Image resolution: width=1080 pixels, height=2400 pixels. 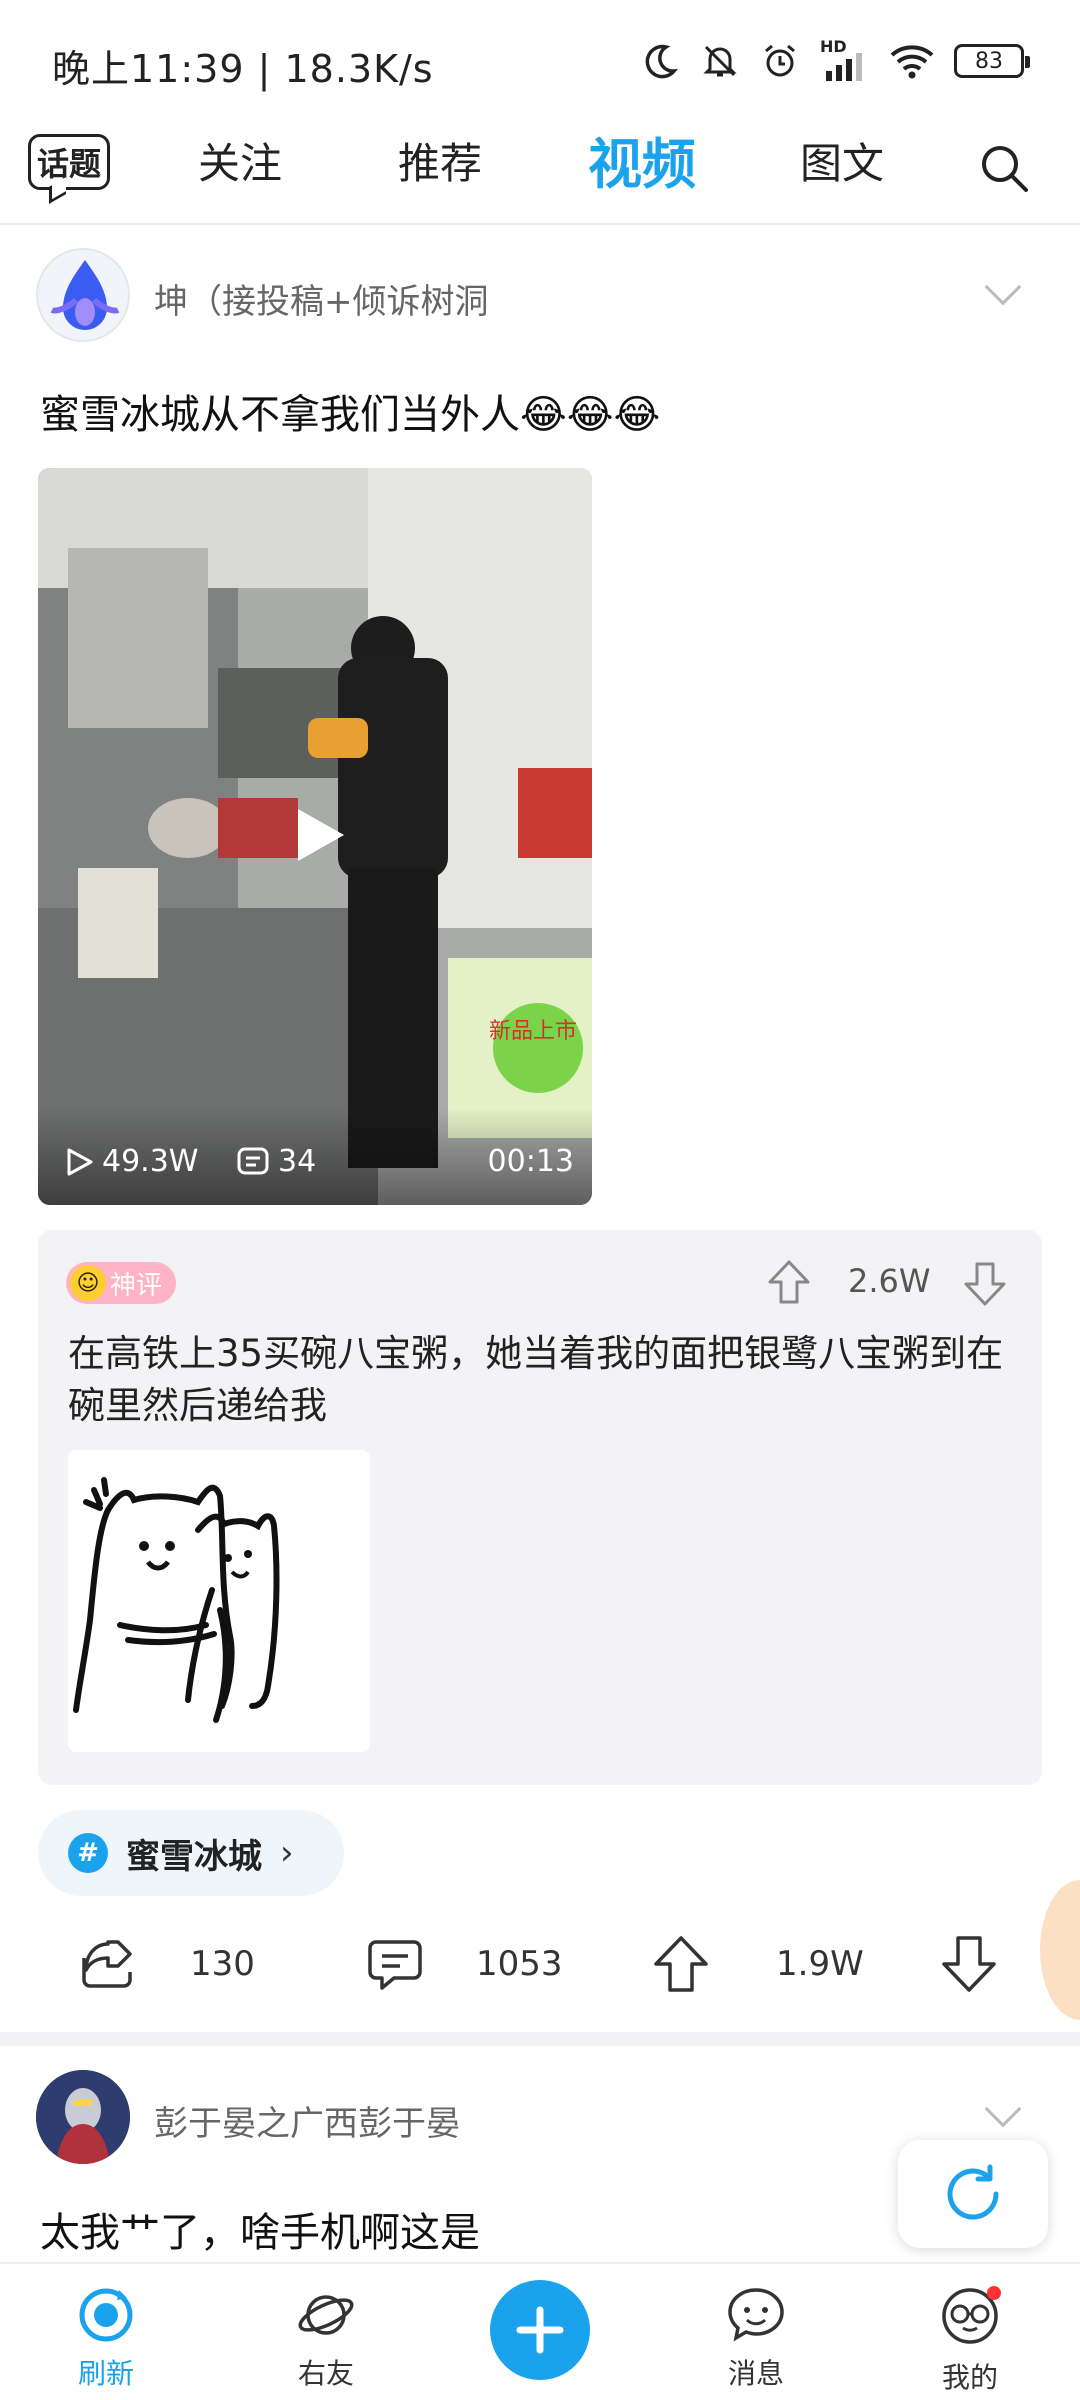 What do you see at coordinates (889, 1281) in the screenshot?
I see `comment-upvote-count: 2.6W` at bounding box center [889, 1281].